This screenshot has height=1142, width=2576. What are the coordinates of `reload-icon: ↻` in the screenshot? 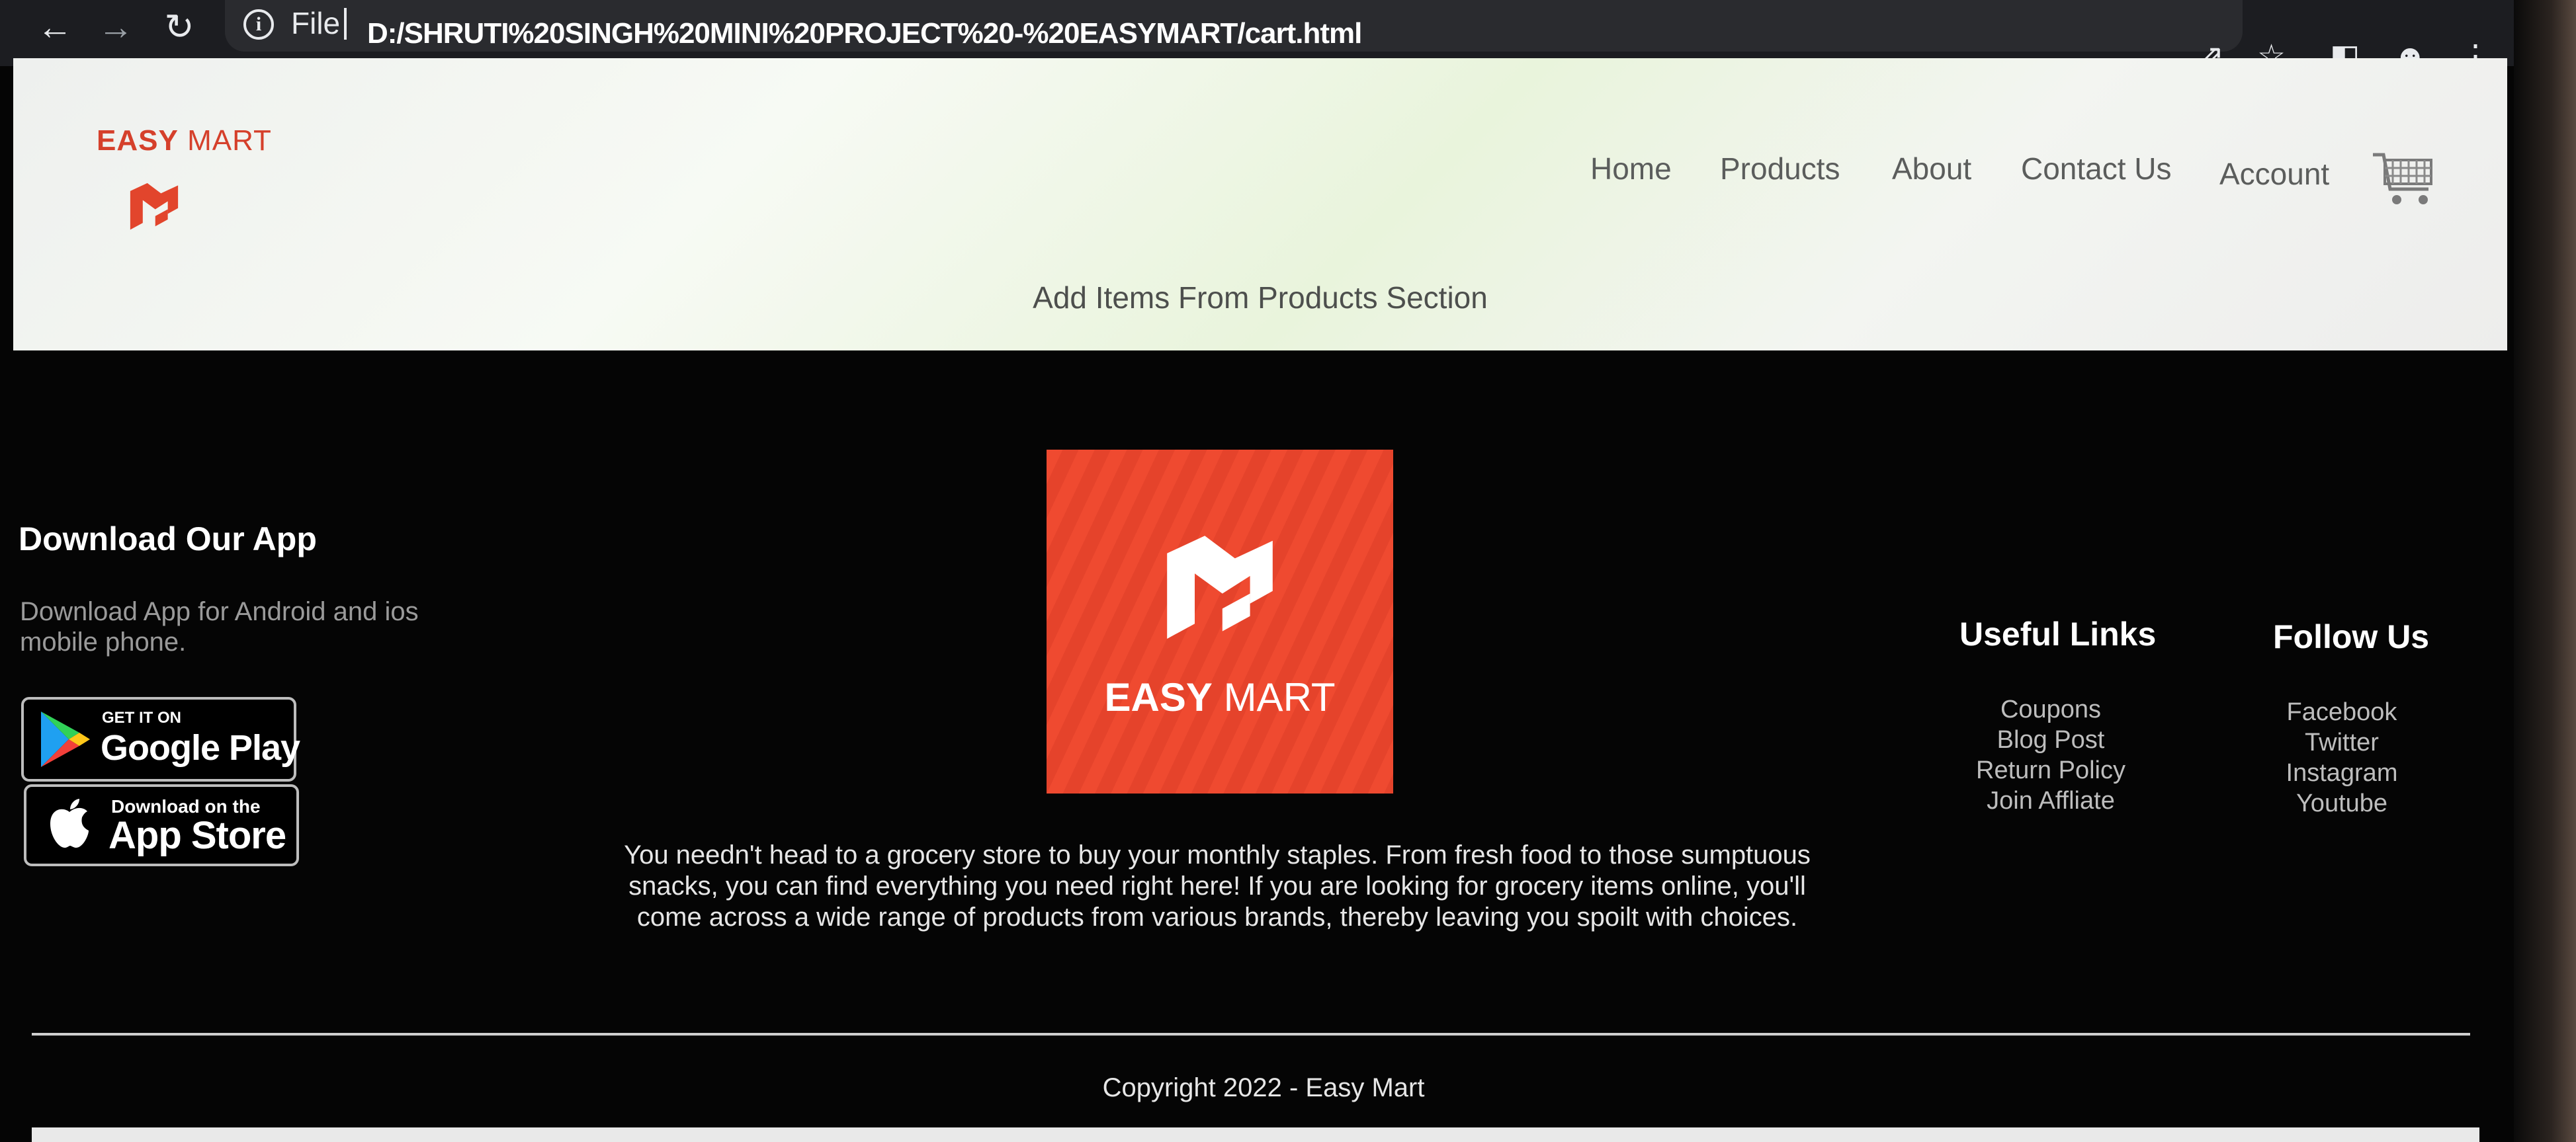 It's located at (179, 27).